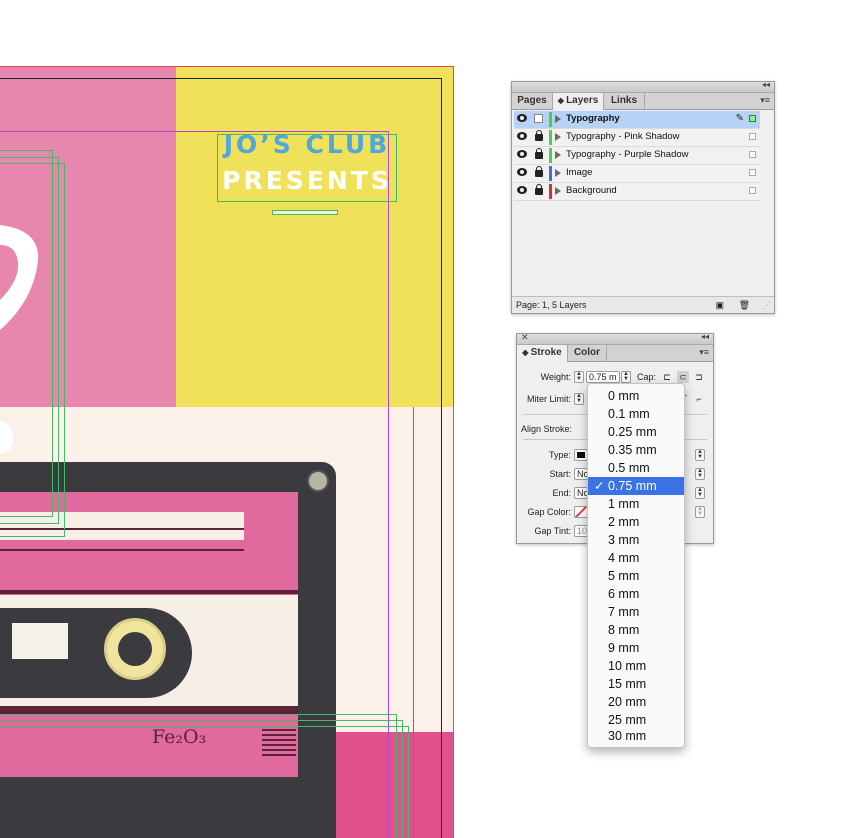 Image resolution: width=850 pixels, height=838 pixels. What do you see at coordinates (581, 493) in the screenshot?
I see `end-select: No` at bounding box center [581, 493].